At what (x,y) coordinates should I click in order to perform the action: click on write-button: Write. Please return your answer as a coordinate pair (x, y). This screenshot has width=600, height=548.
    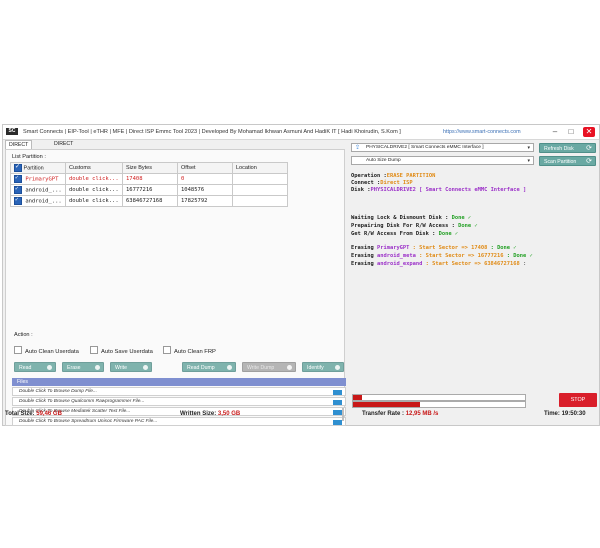
    Looking at the image, I should click on (131, 367).